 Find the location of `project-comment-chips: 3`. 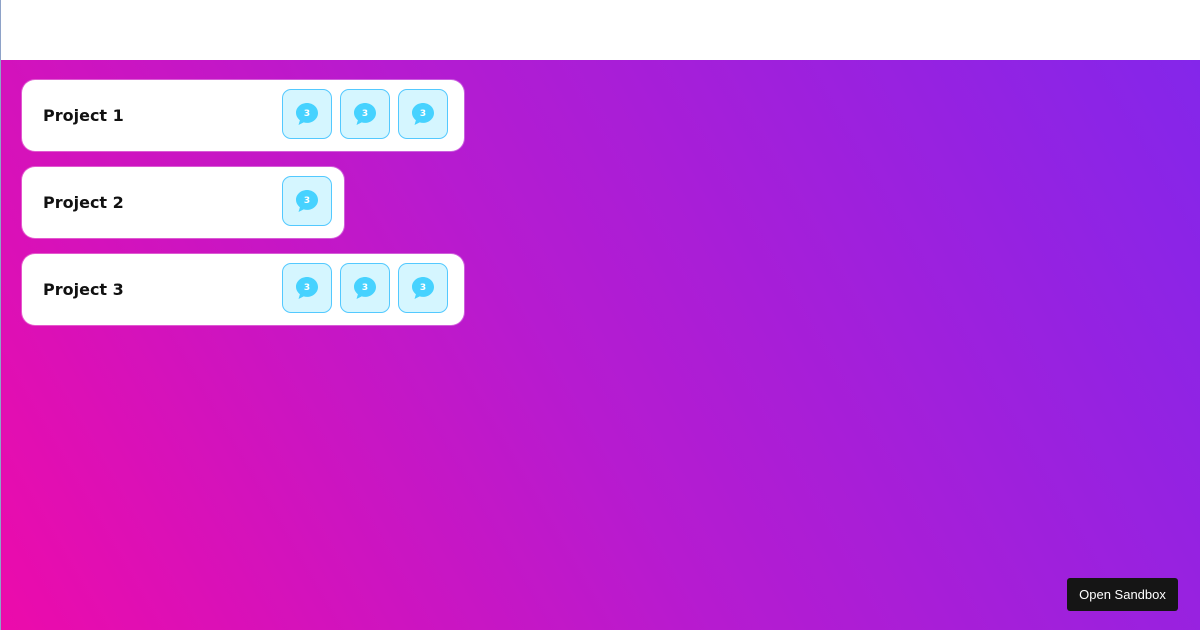

project-comment-chips: 3 is located at coordinates (307, 201).